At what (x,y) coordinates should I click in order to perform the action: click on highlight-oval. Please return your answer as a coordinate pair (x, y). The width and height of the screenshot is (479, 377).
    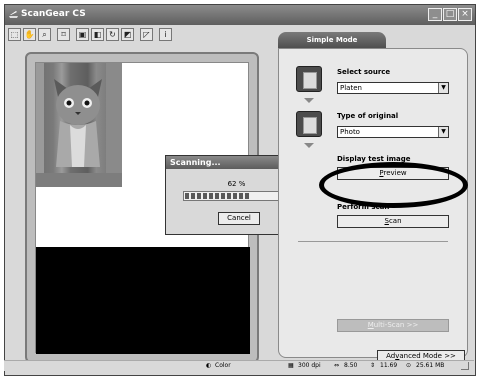
    Looking at the image, I should click on (393, 185).